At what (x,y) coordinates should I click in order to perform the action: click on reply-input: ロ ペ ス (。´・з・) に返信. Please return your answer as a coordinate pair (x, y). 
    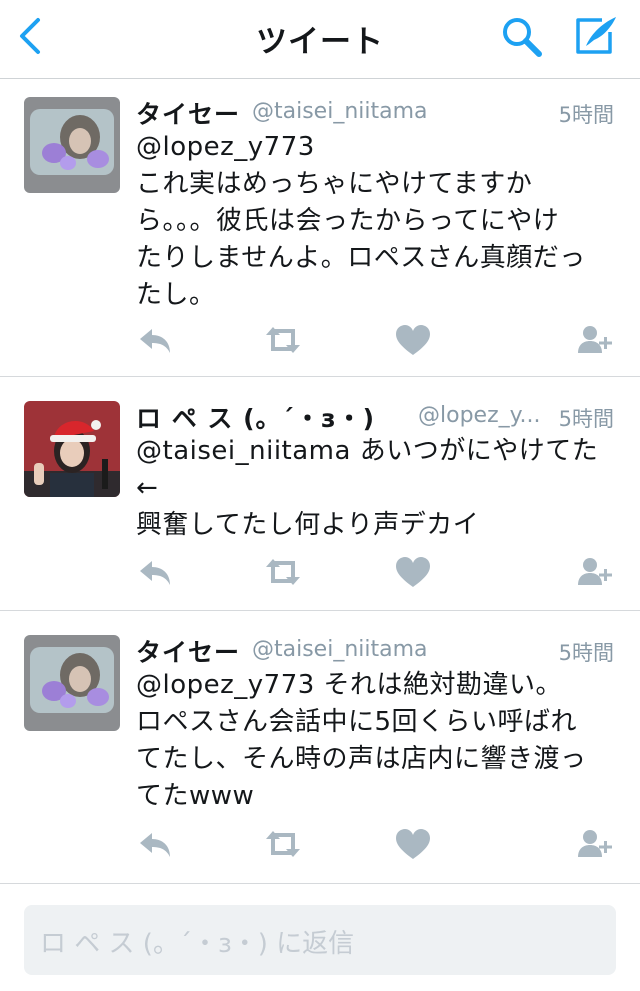
    Looking at the image, I should click on (320, 940).